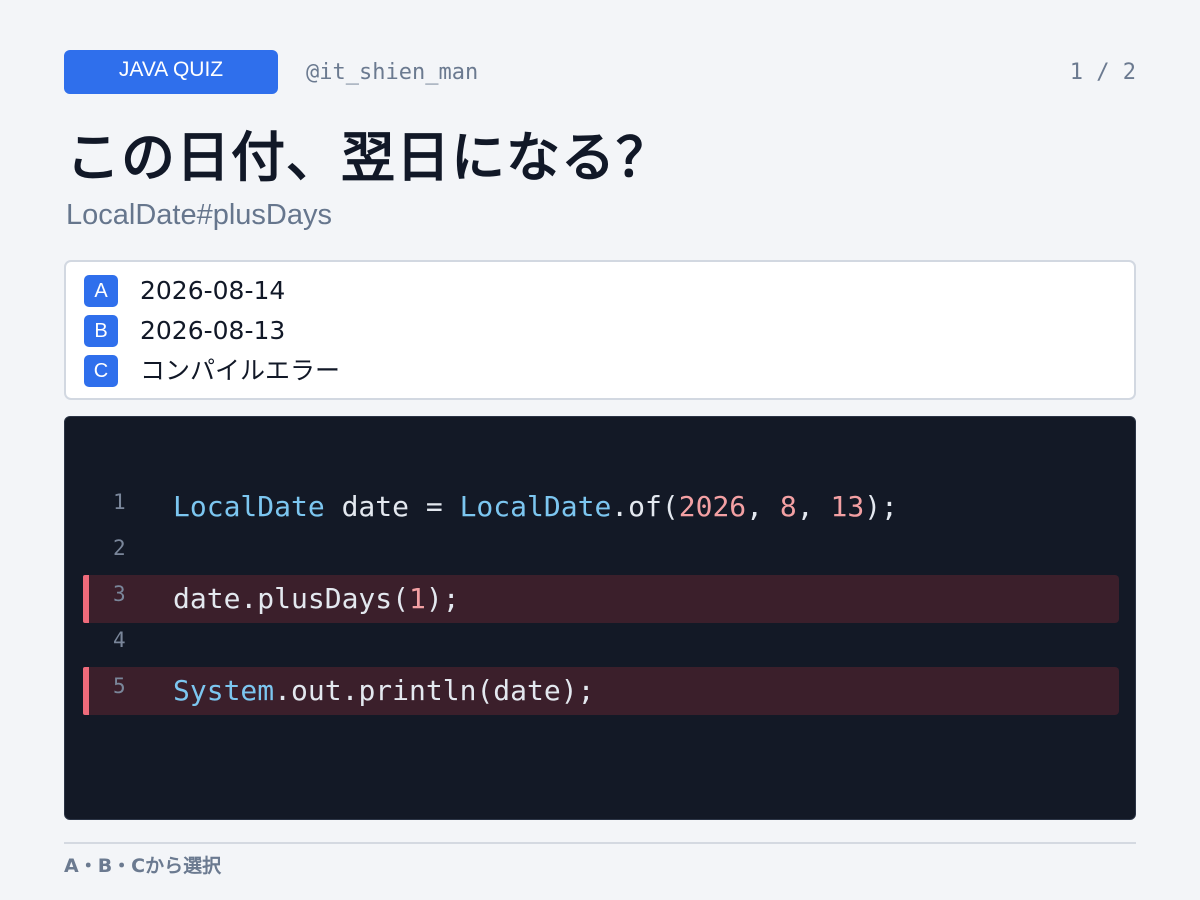 The width and height of the screenshot is (1200, 900). I want to click on footer-divider, so click(600, 843).